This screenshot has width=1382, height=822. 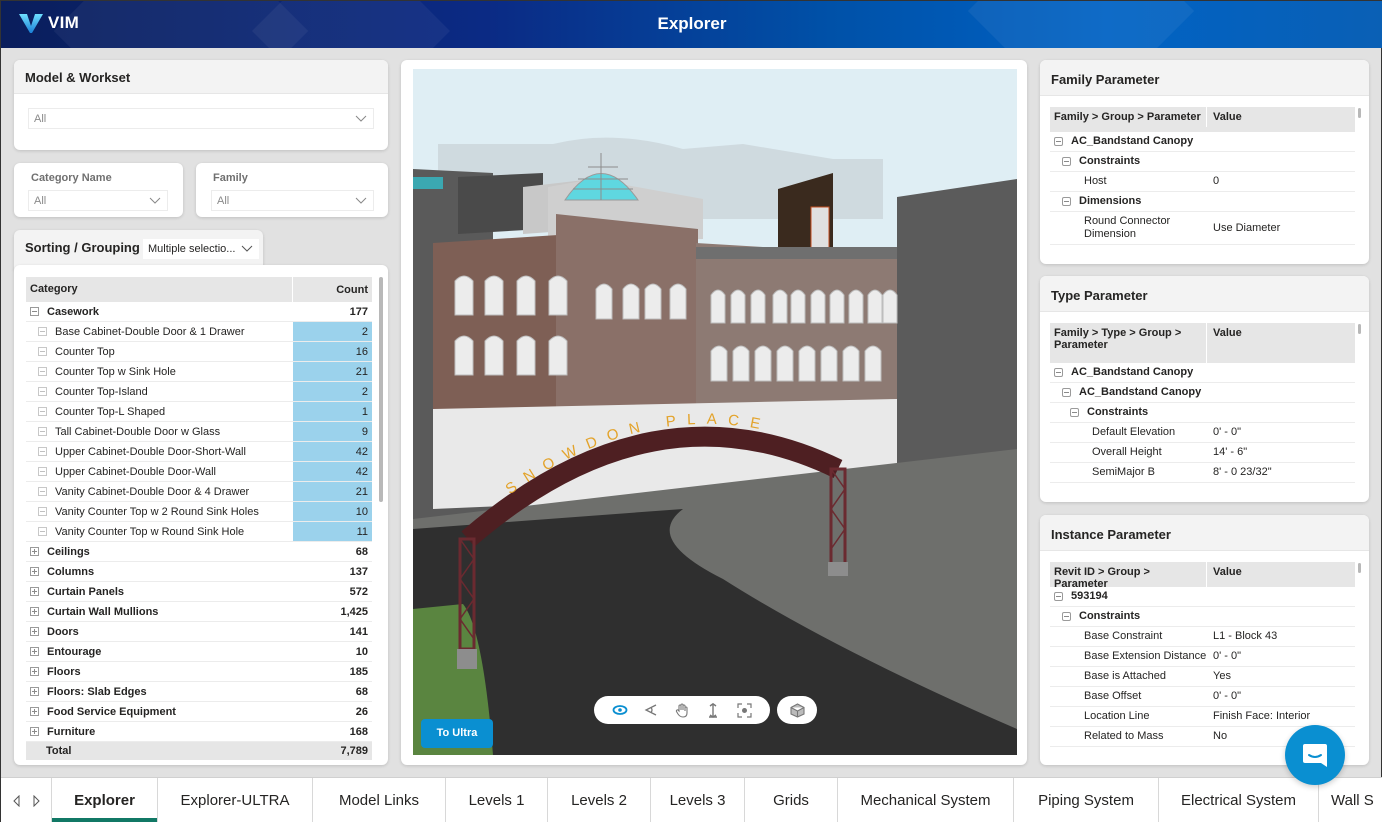 What do you see at coordinates (1359, 568) in the screenshot?
I see `instance-parameter-scrollbar` at bounding box center [1359, 568].